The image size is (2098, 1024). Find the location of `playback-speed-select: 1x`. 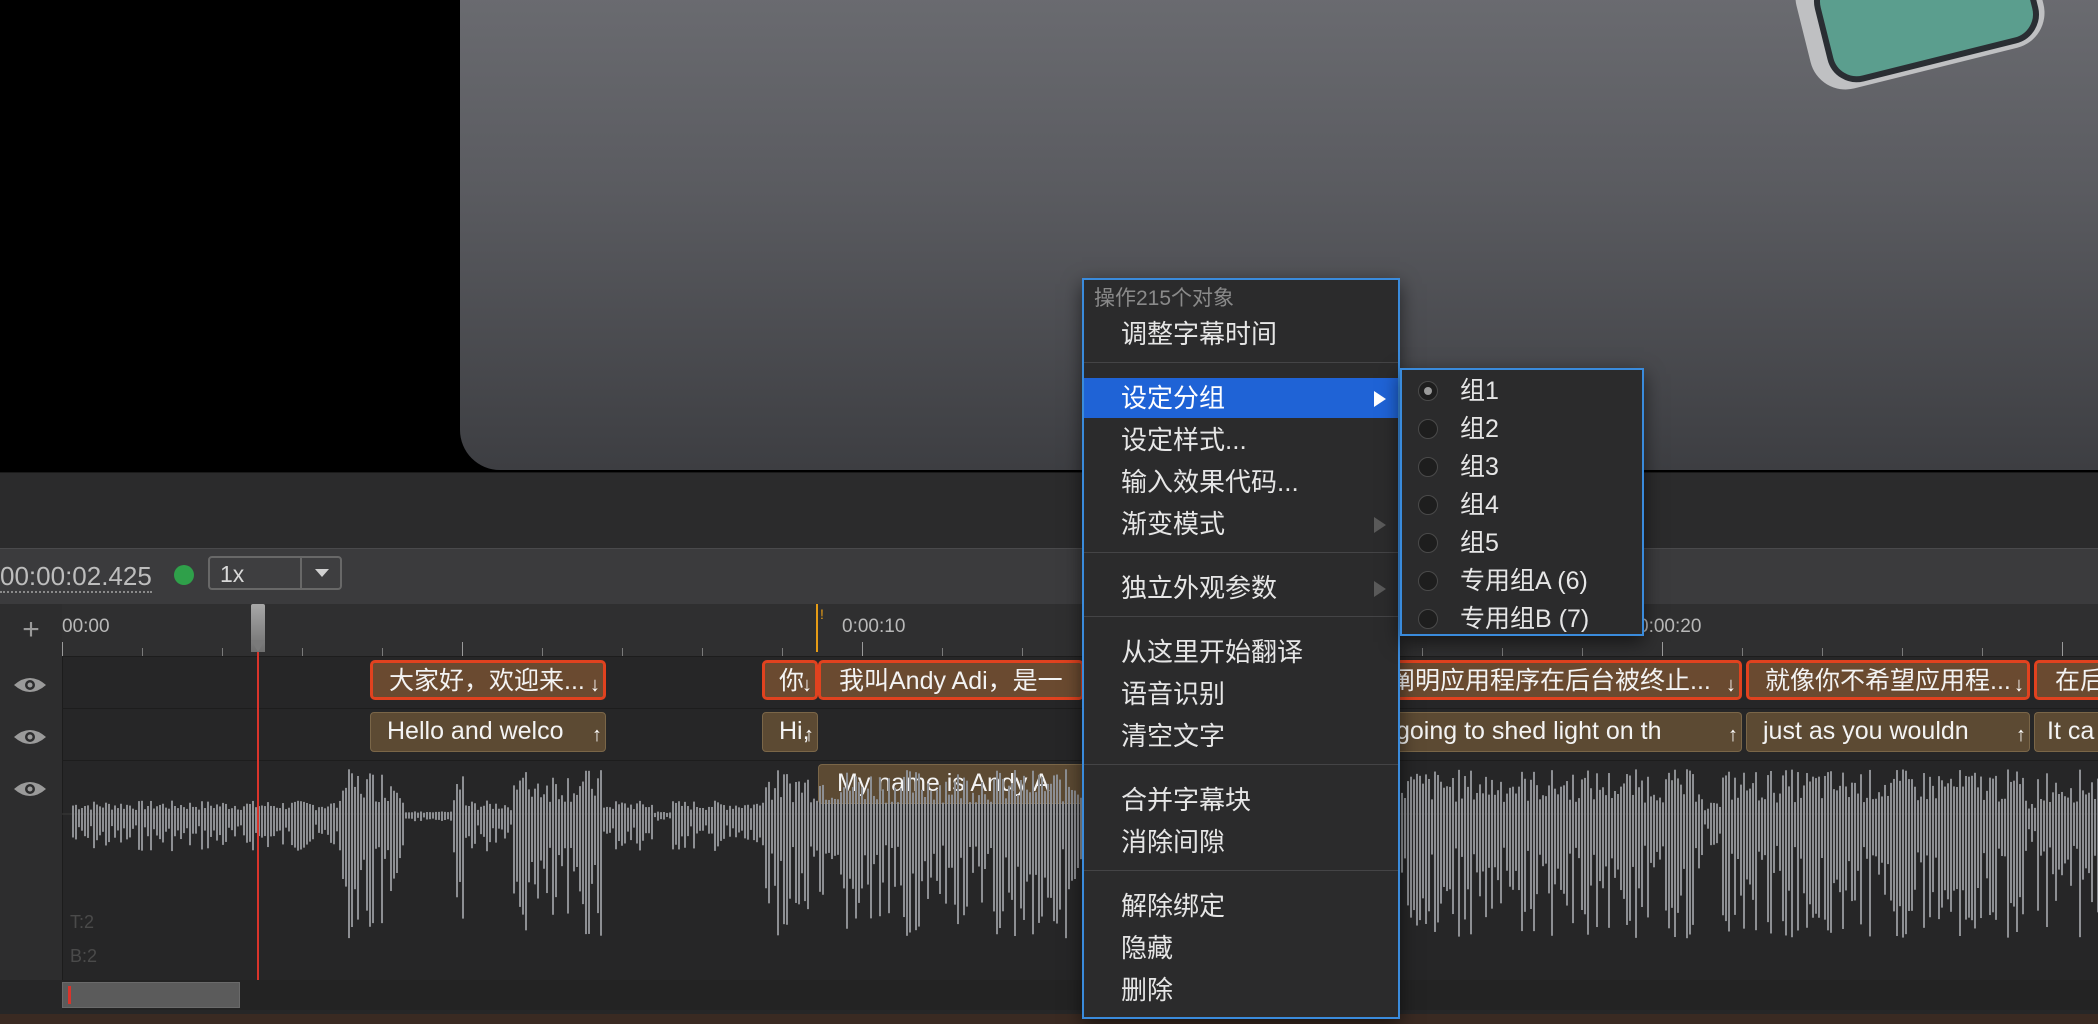

playback-speed-select: 1x is located at coordinates (275, 573).